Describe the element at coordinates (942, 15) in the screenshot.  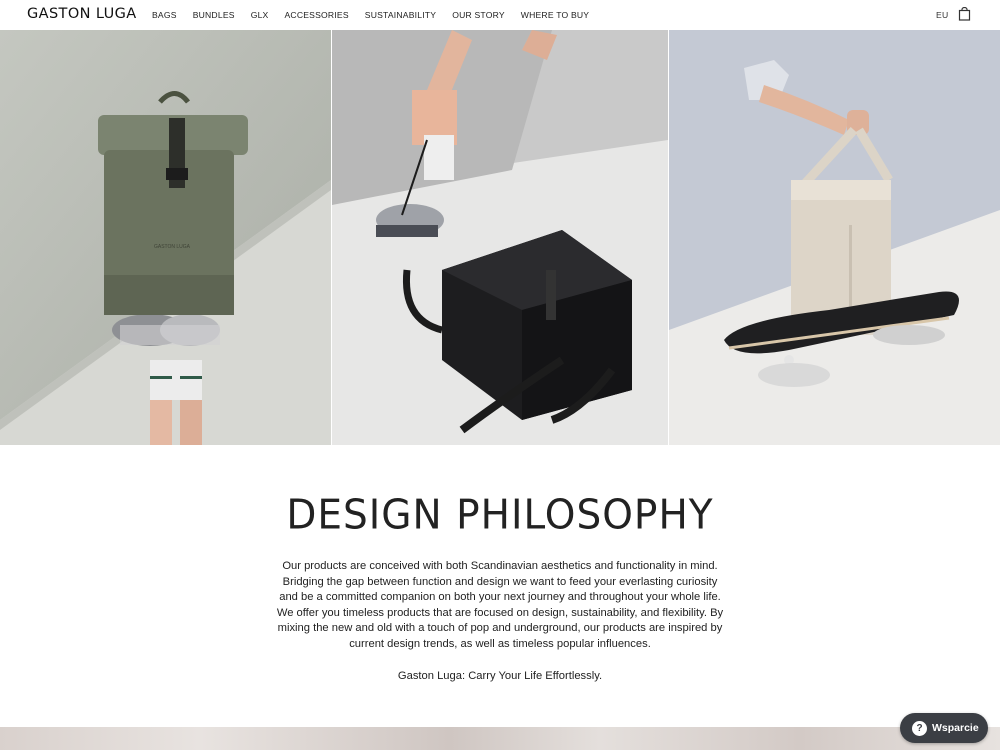
I see `region-selector: EU` at that location.